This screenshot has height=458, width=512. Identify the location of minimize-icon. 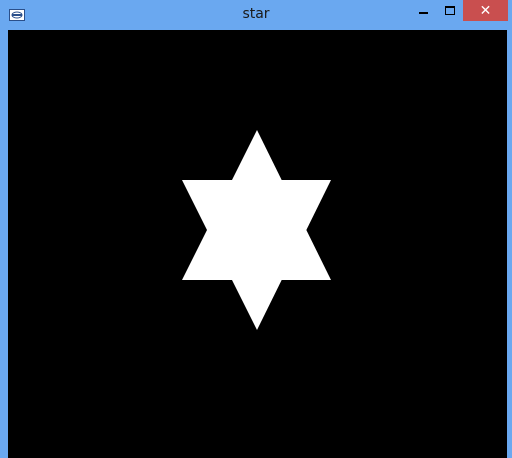
(423, 12).